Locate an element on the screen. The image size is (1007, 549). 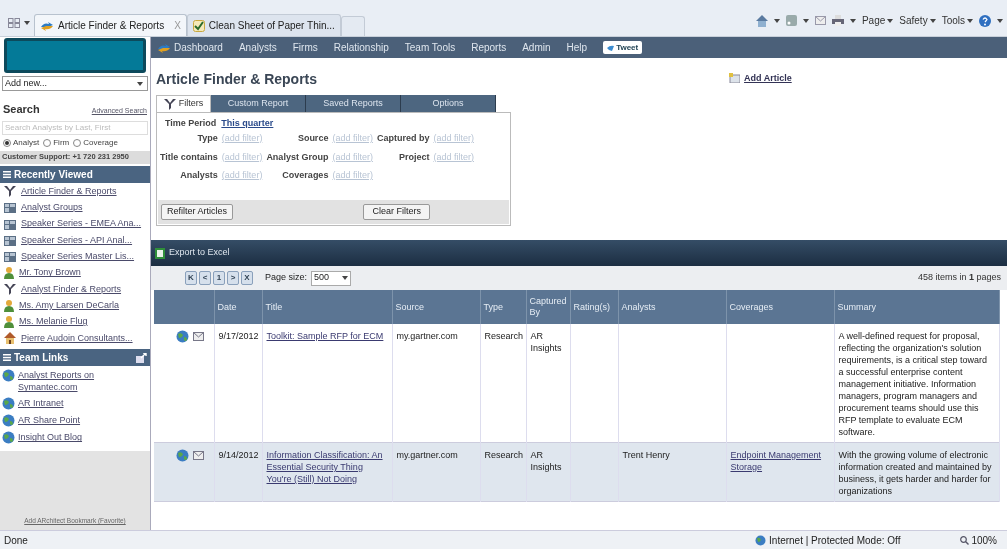
team-link: Analyst Reports on Symantec.com is located at coordinates (73, 381).